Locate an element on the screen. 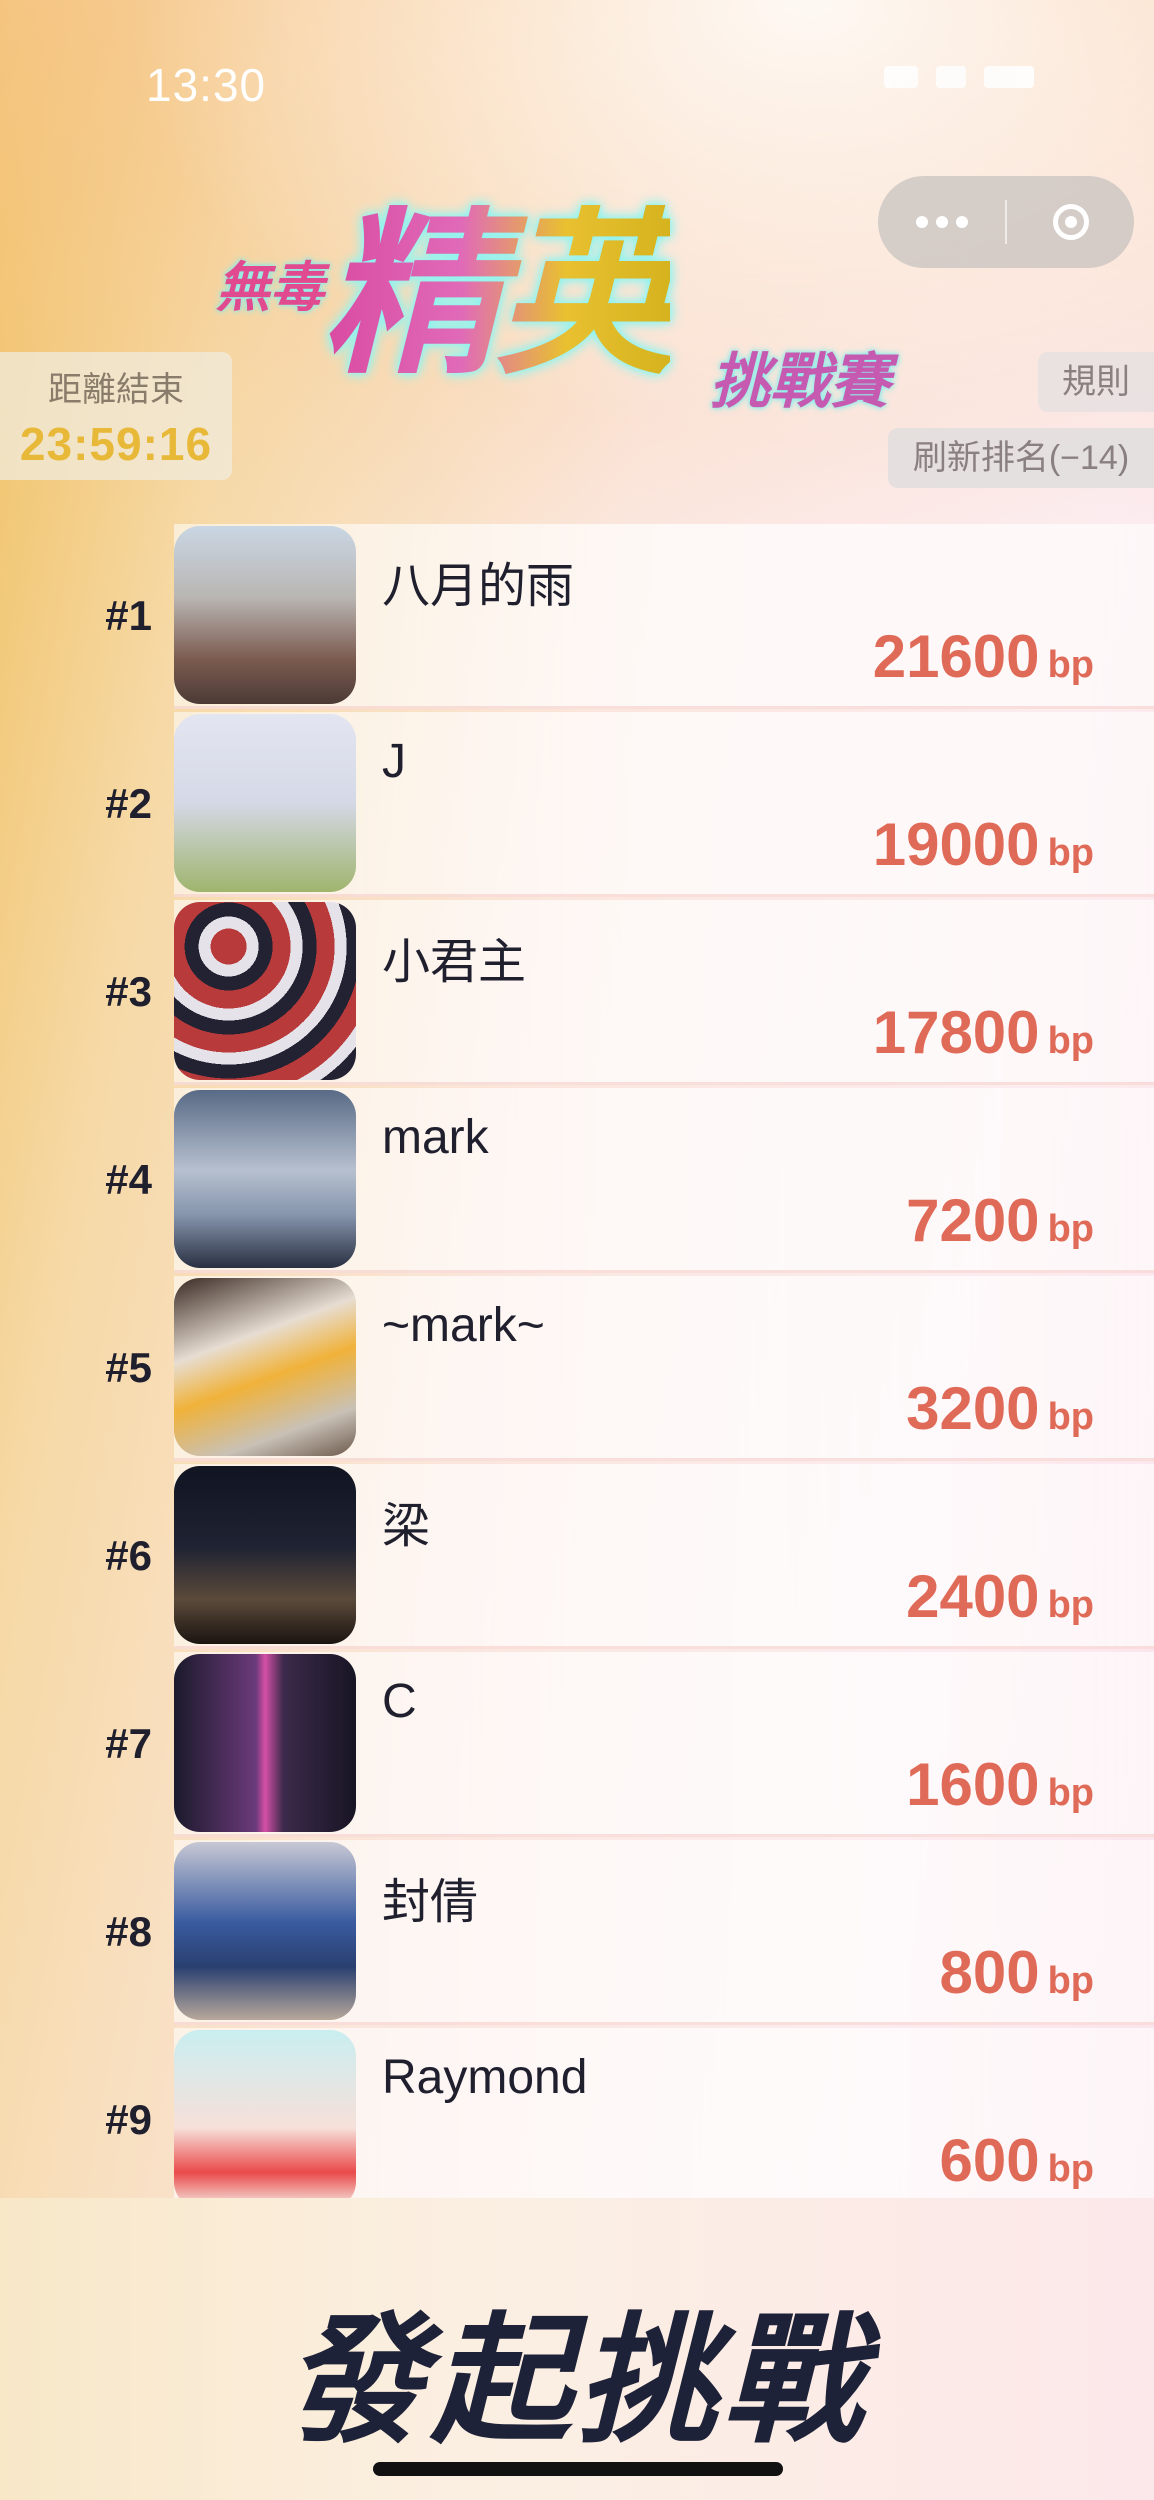  score-value: 800 is located at coordinates (989, 1972).